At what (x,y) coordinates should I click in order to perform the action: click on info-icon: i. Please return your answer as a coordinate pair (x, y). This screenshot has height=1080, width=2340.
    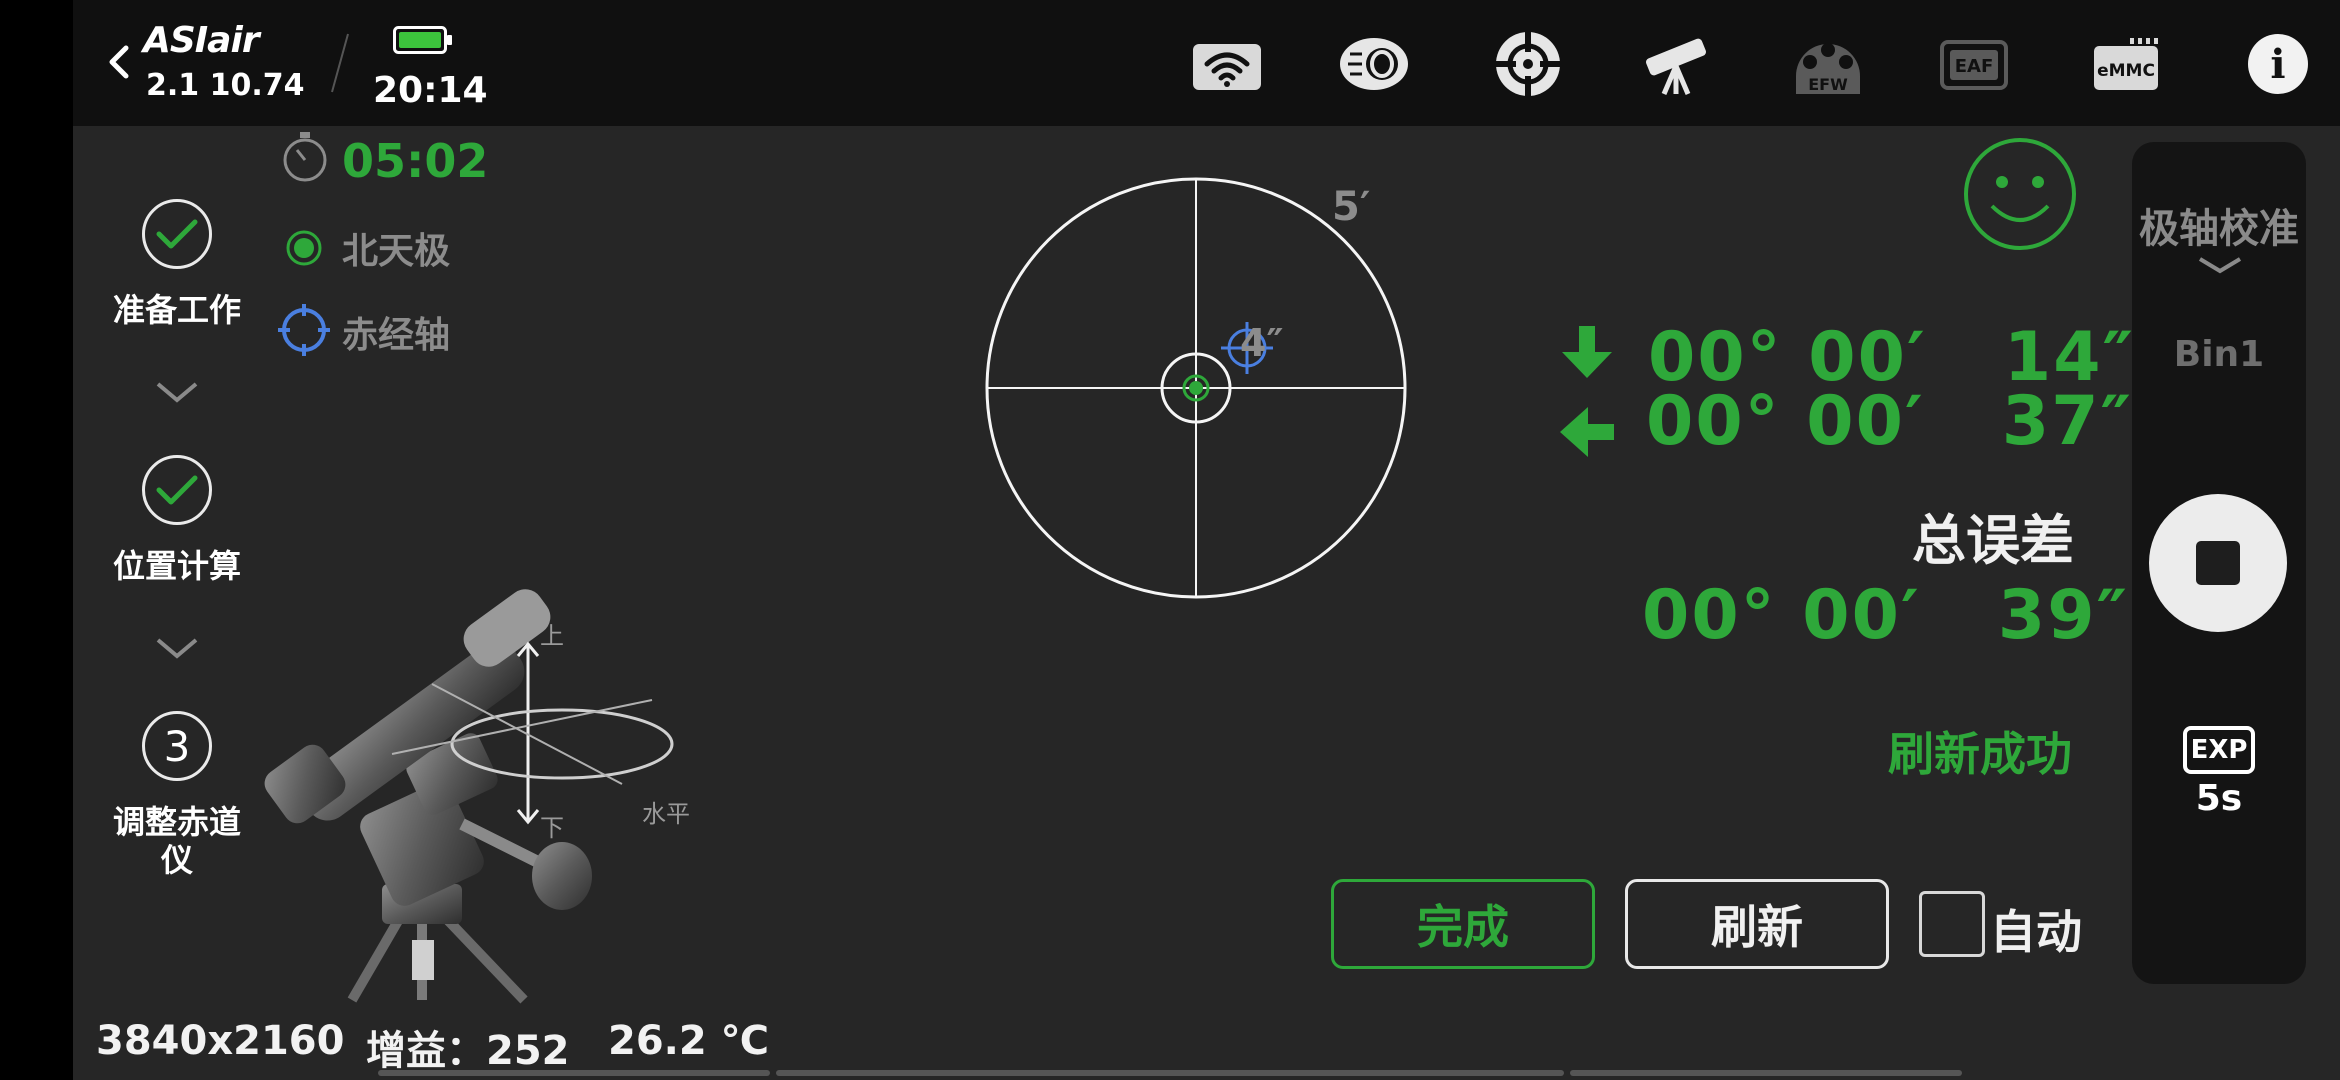
    Looking at the image, I should click on (2278, 64).